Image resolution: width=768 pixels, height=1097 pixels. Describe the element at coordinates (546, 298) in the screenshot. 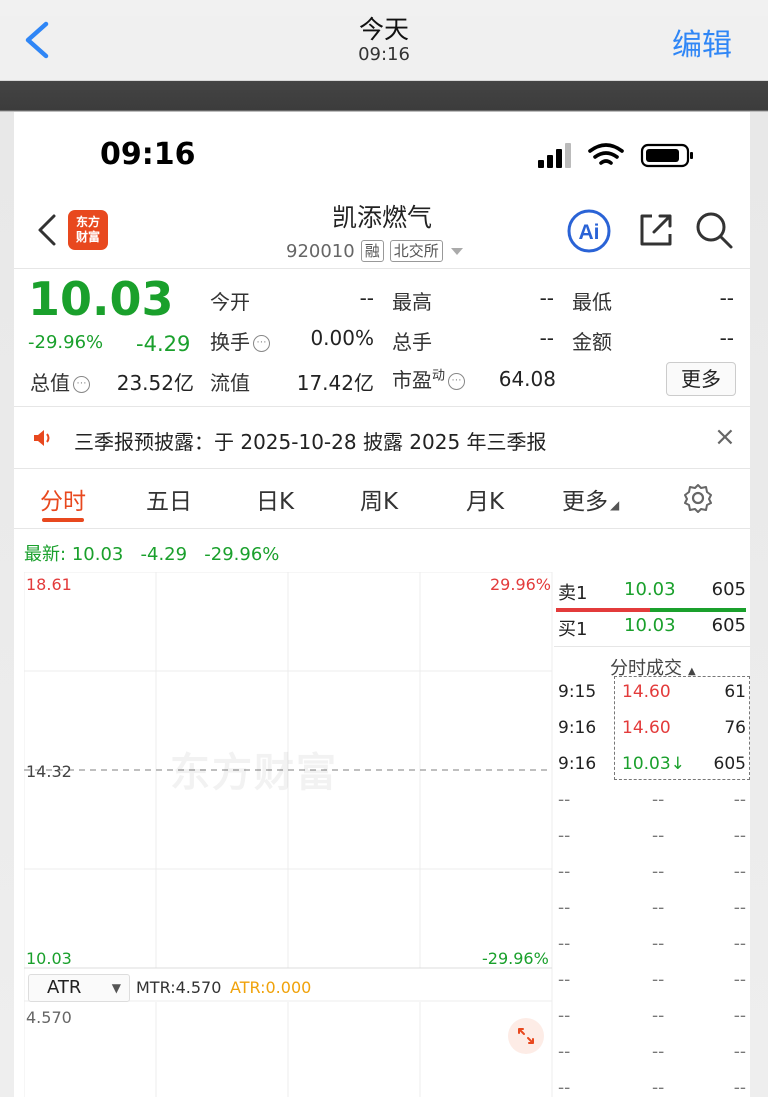

I see `high-value: --` at that location.